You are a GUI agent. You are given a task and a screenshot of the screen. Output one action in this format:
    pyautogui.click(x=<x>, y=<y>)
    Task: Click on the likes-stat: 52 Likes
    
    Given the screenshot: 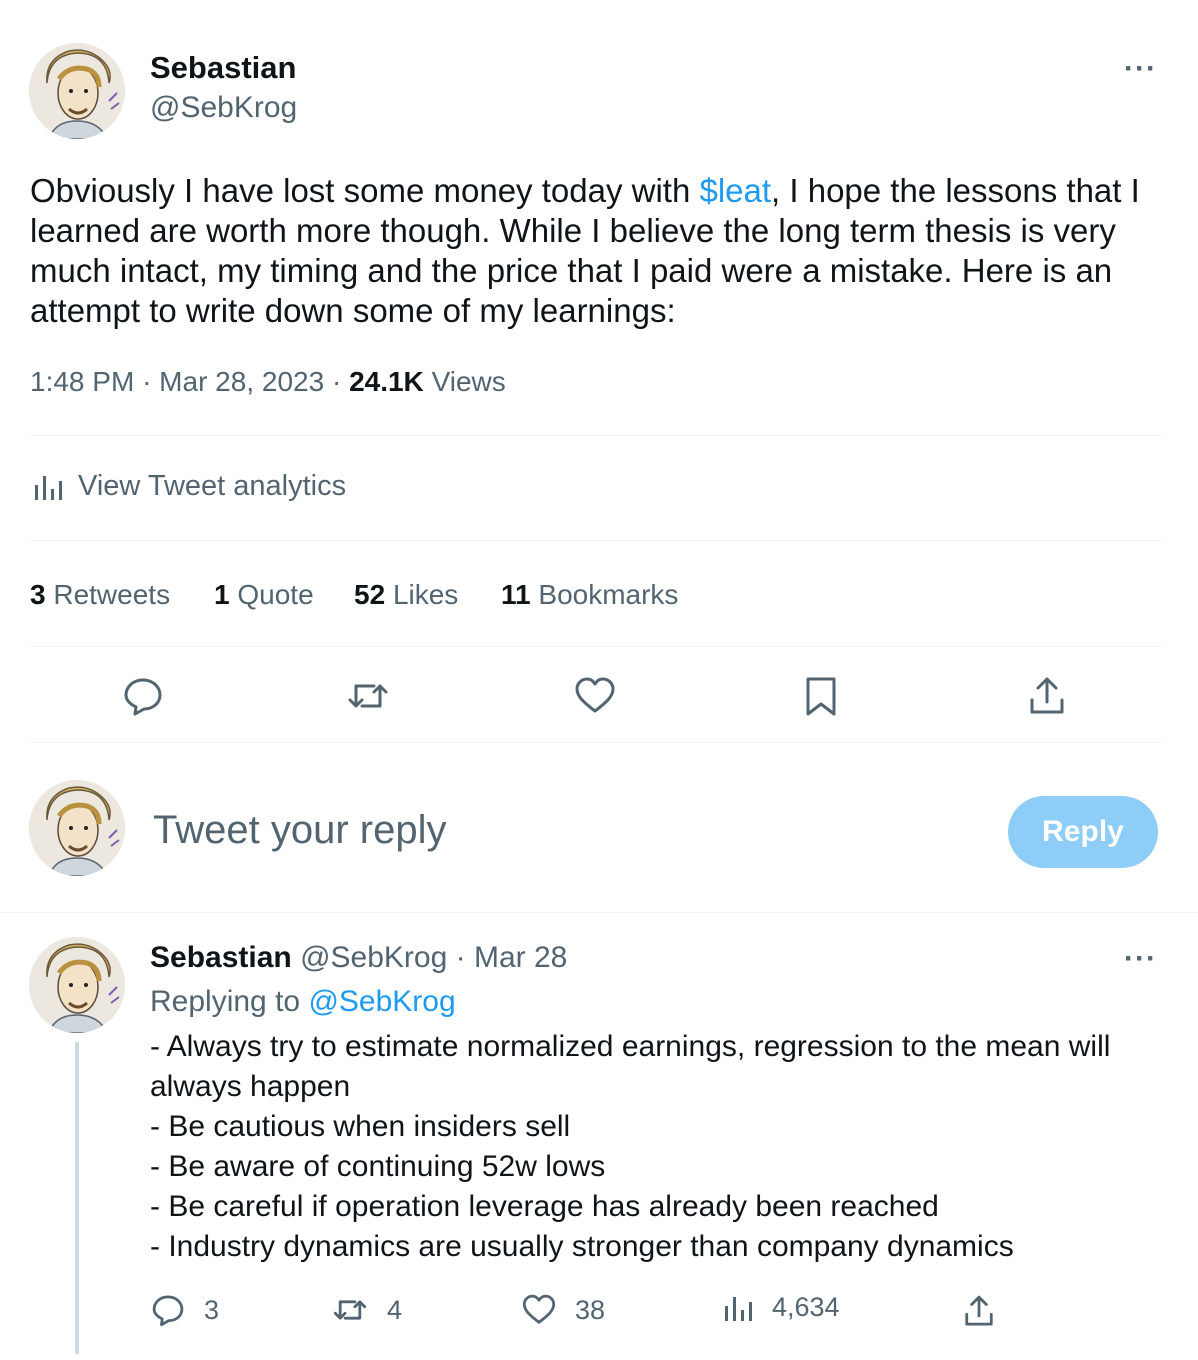 What is the action you would take?
    pyautogui.click(x=406, y=595)
    